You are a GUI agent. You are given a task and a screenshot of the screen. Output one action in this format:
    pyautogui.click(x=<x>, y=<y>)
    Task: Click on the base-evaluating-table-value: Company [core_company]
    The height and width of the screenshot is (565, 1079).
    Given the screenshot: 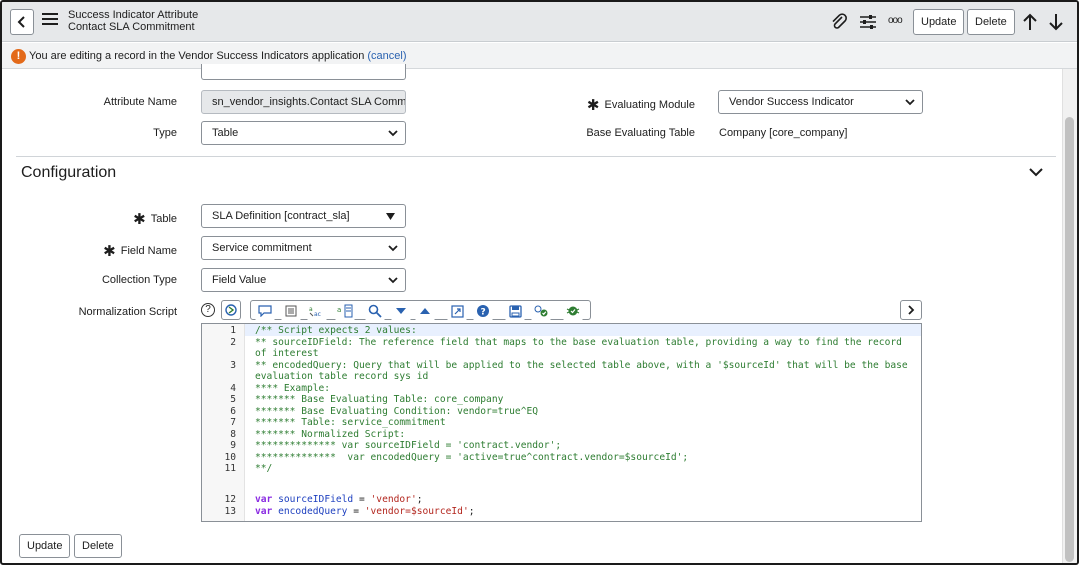 What is the action you would take?
    pyautogui.click(x=783, y=133)
    